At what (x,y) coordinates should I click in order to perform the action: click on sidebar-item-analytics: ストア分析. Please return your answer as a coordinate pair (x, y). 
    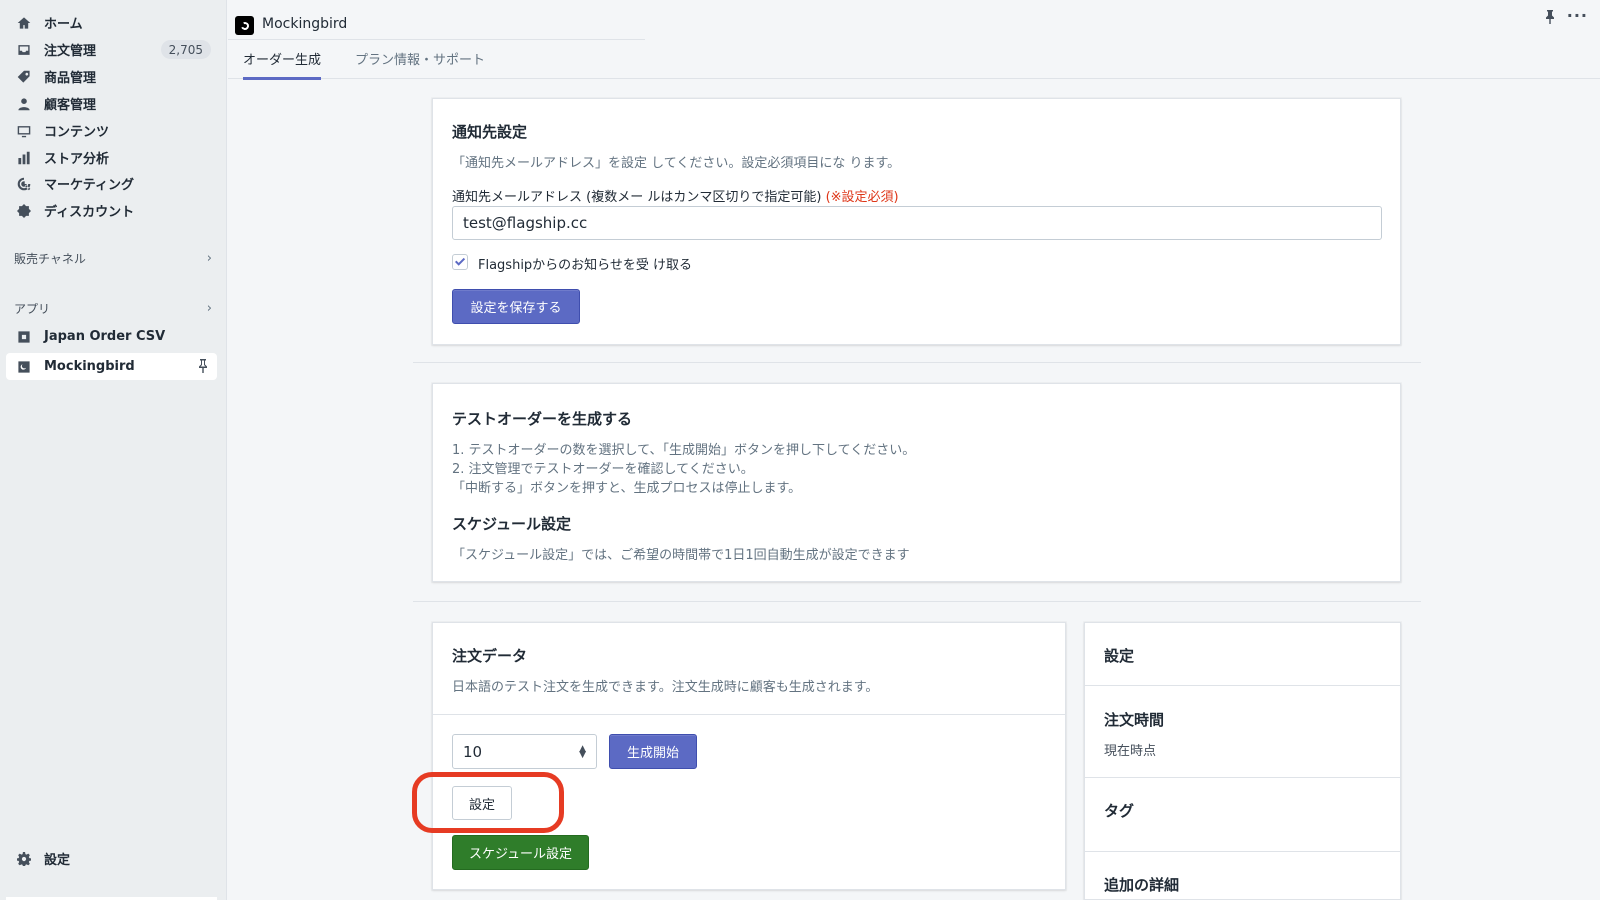
    Looking at the image, I should click on (111, 157).